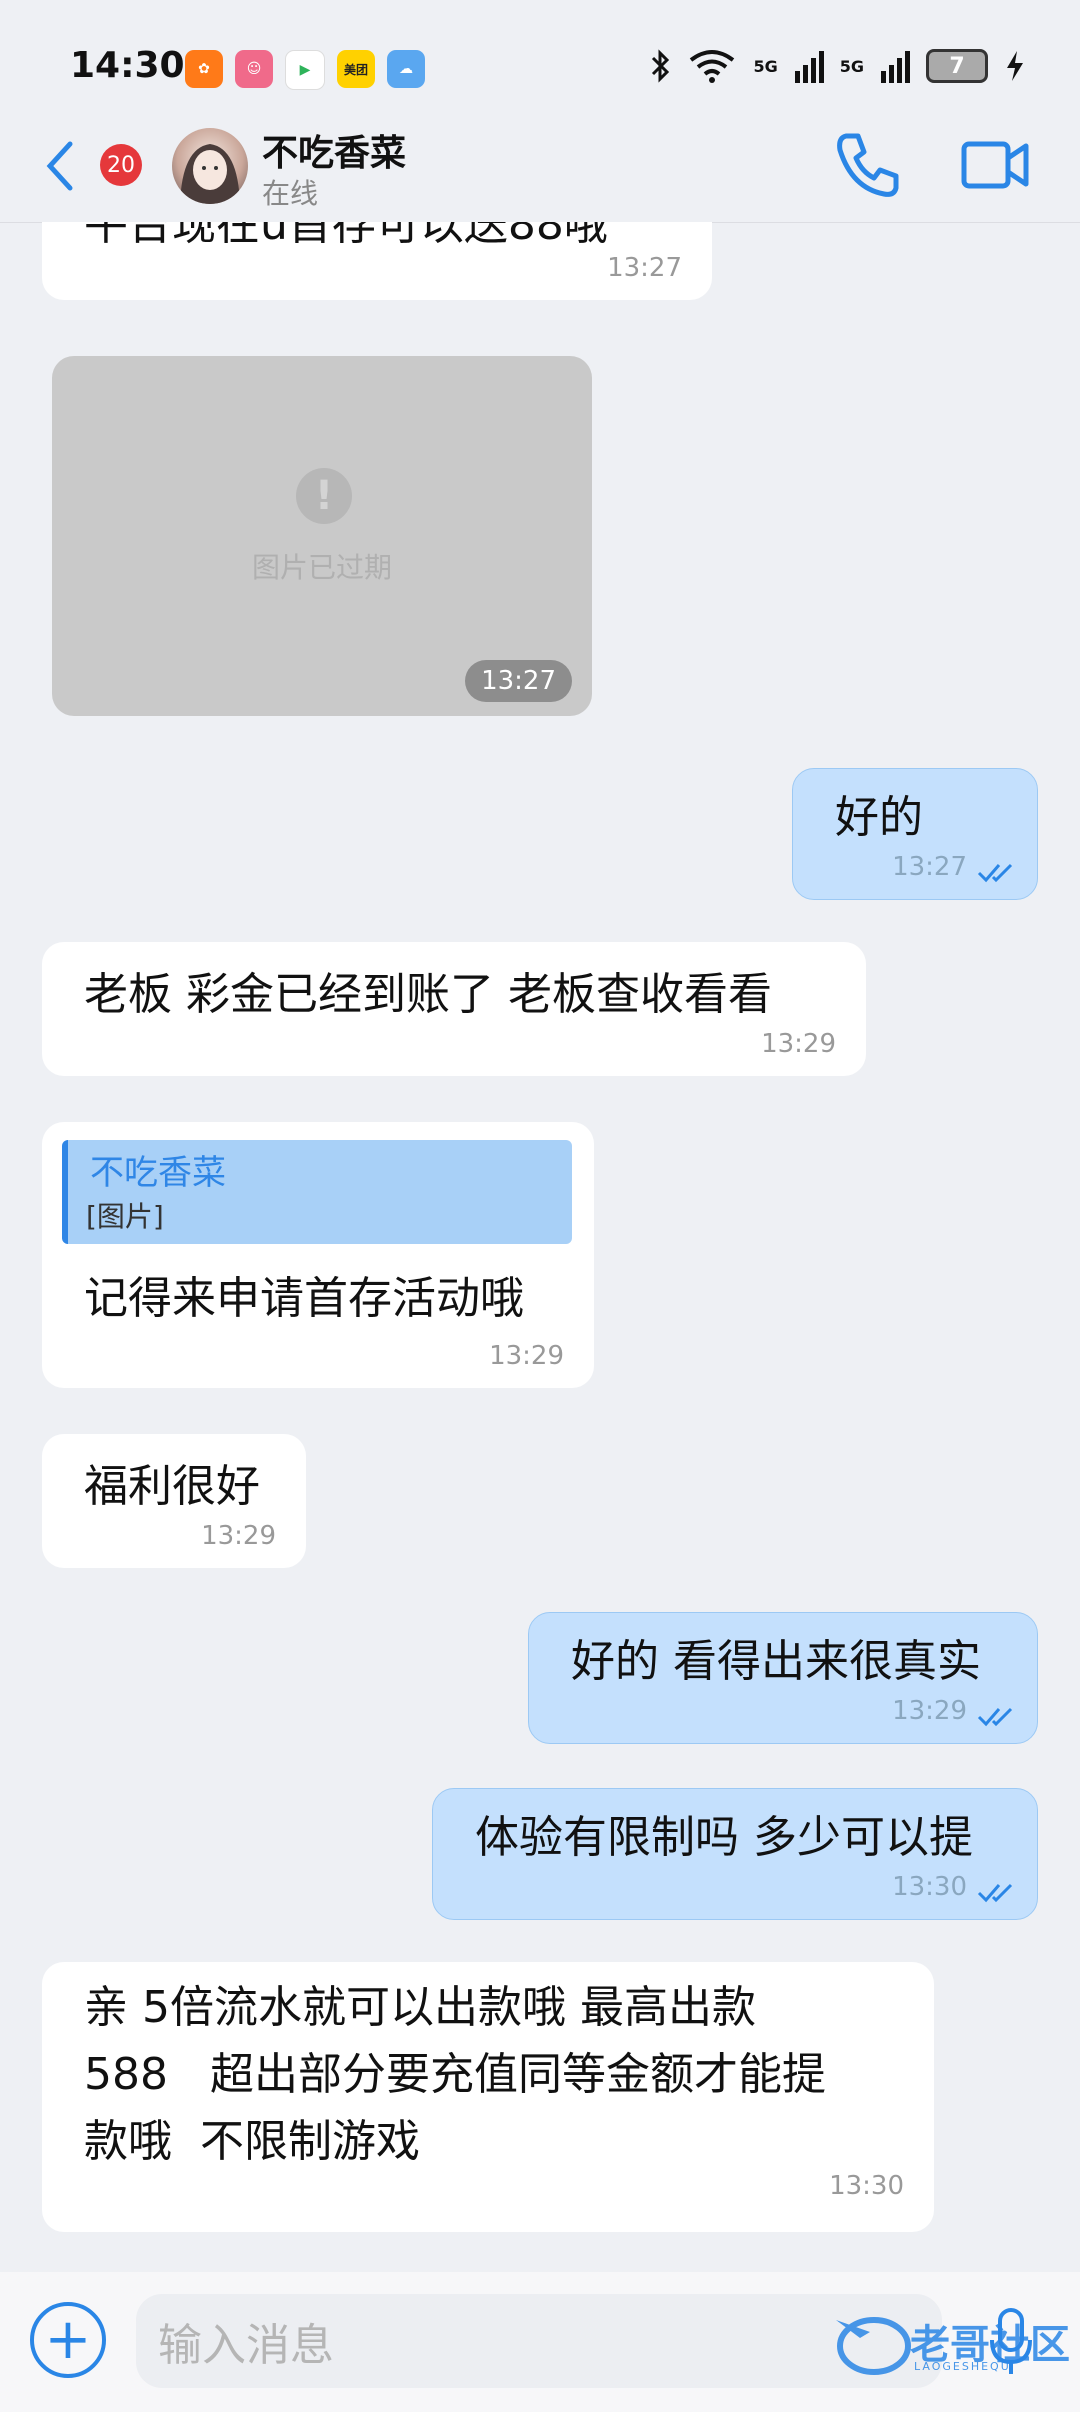 This screenshot has width=1080, height=2412. I want to click on contact-name: 不吃香菜, so click(334, 153).